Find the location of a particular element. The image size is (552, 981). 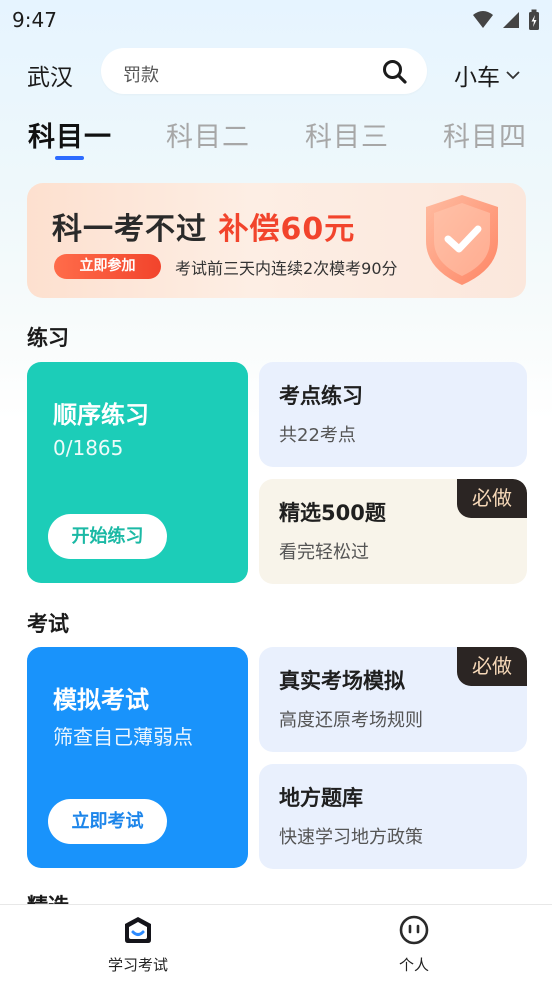

key-points-subtitle: 共22考点 is located at coordinates (317, 435).